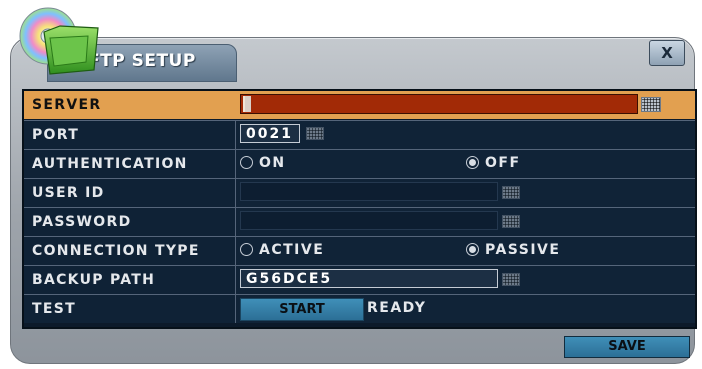 The height and width of the screenshot is (369, 702). Describe the element at coordinates (369, 220) in the screenshot. I see `password-input` at that location.